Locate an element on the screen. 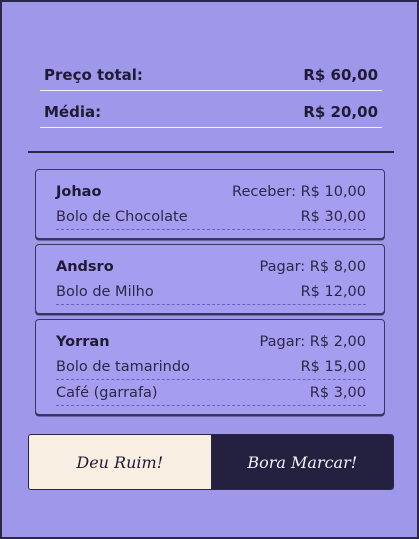 This screenshot has height=539, width=419. total-price-value: R$ 60,00 is located at coordinates (340, 75).